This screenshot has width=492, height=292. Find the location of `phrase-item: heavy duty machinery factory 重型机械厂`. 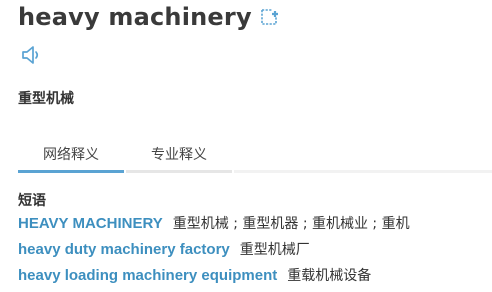

phrase-item: heavy duty machinery factory 重型机械厂 is located at coordinates (255, 253).